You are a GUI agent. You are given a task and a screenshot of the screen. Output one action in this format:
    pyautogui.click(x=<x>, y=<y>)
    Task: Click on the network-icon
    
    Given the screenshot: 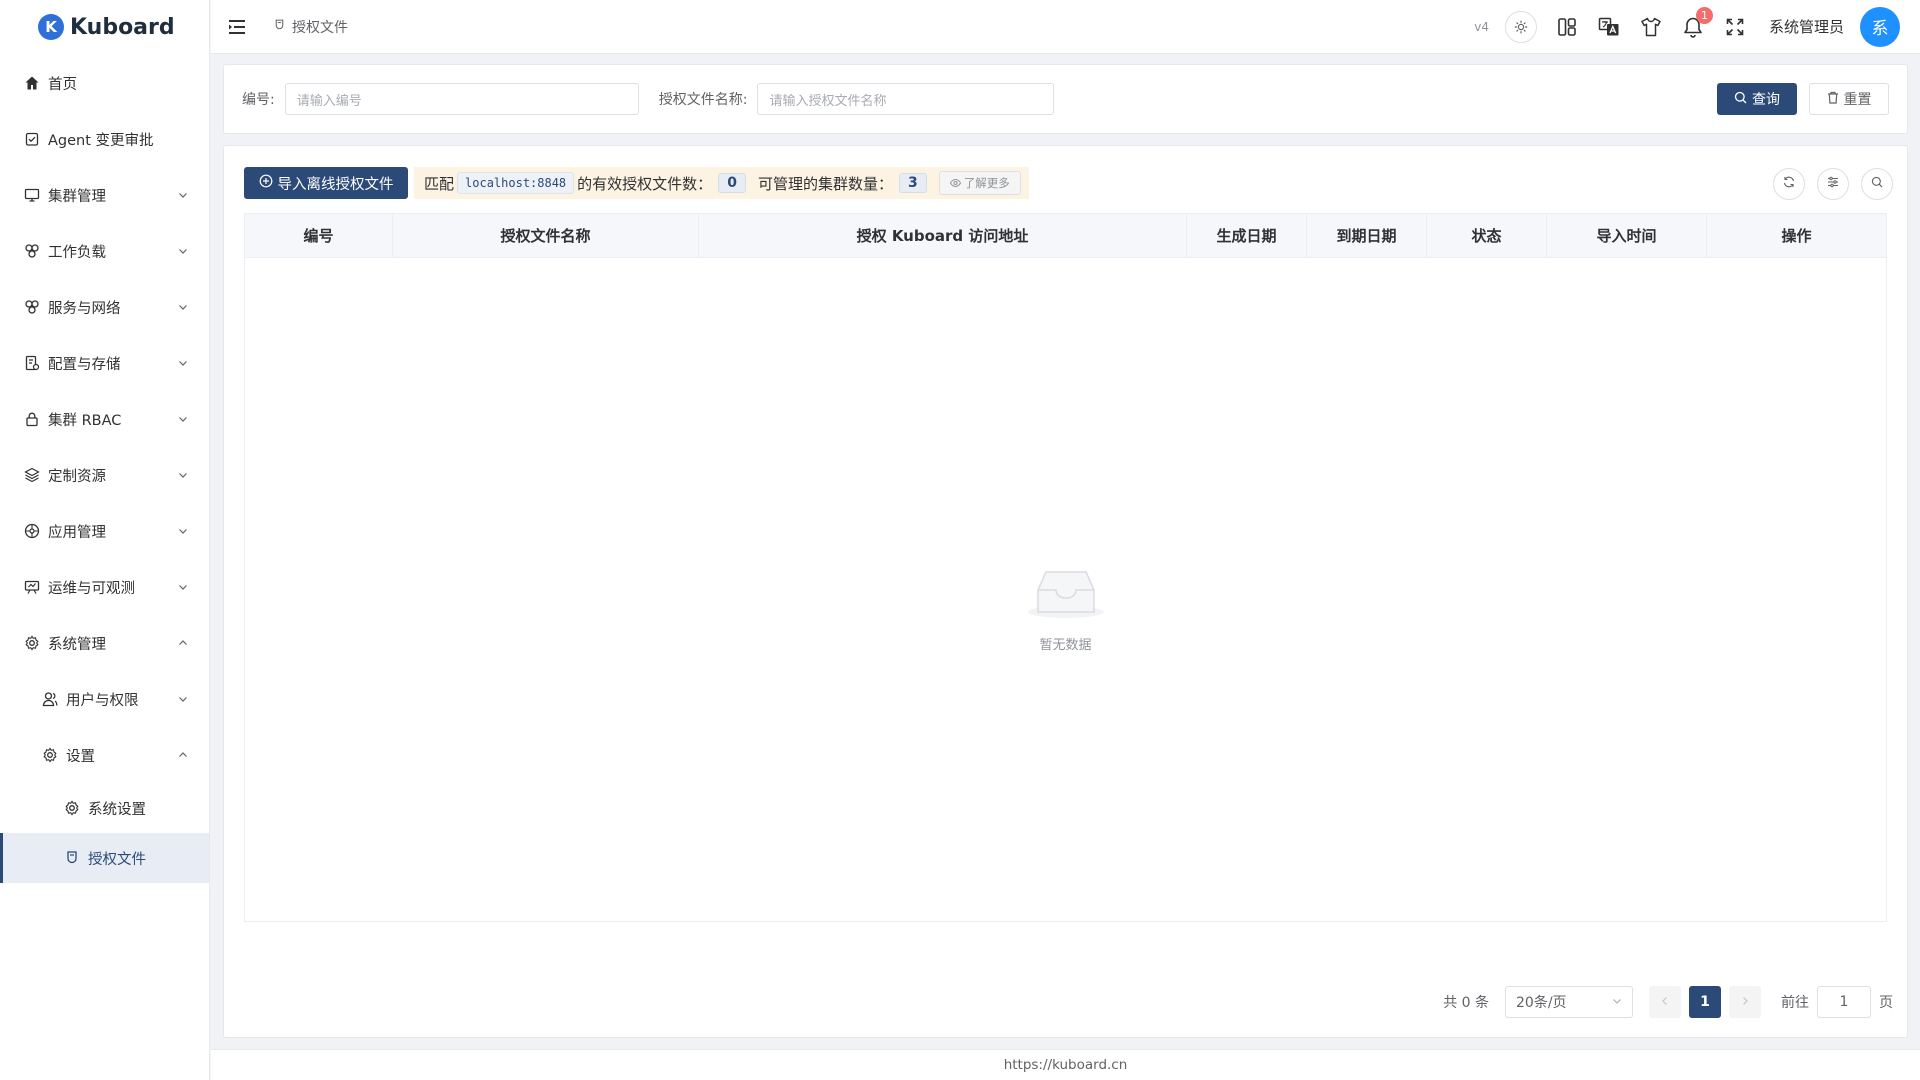 What is the action you would take?
    pyautogui.click(x=32, y=307)
    